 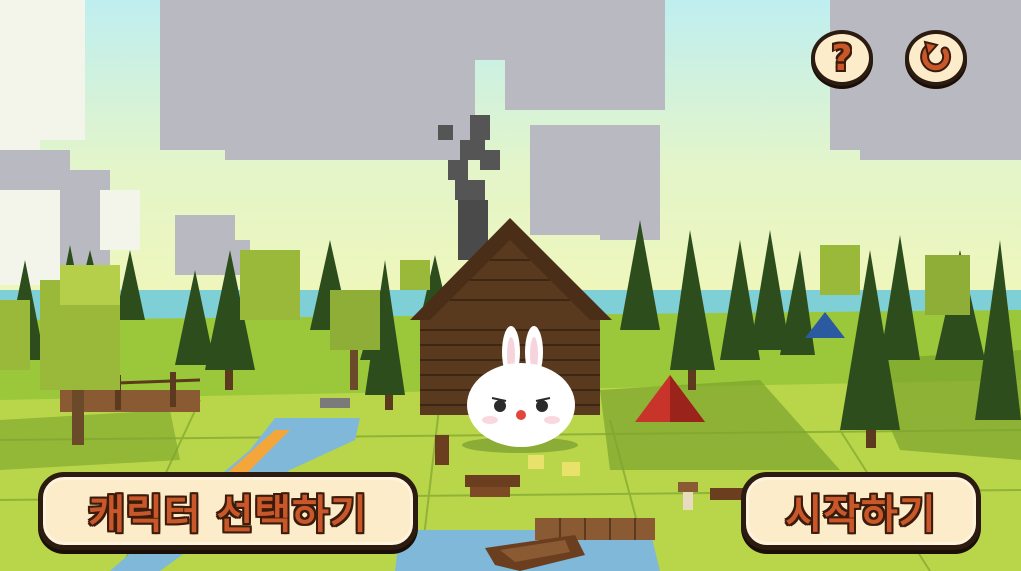 I want to click on character-select-label: 캐릭터 선택하기, so click(x=228, y=515).